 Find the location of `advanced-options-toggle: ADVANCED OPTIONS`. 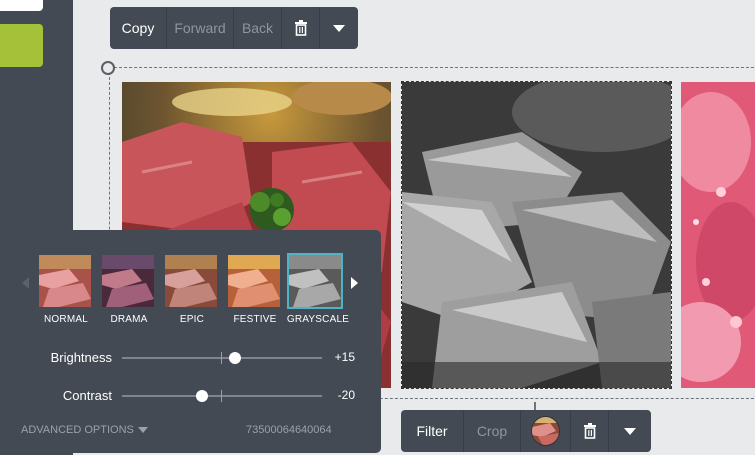

advanced-options-toggle: ADVANCED OPTIONS is located at coordinates (84, 430).